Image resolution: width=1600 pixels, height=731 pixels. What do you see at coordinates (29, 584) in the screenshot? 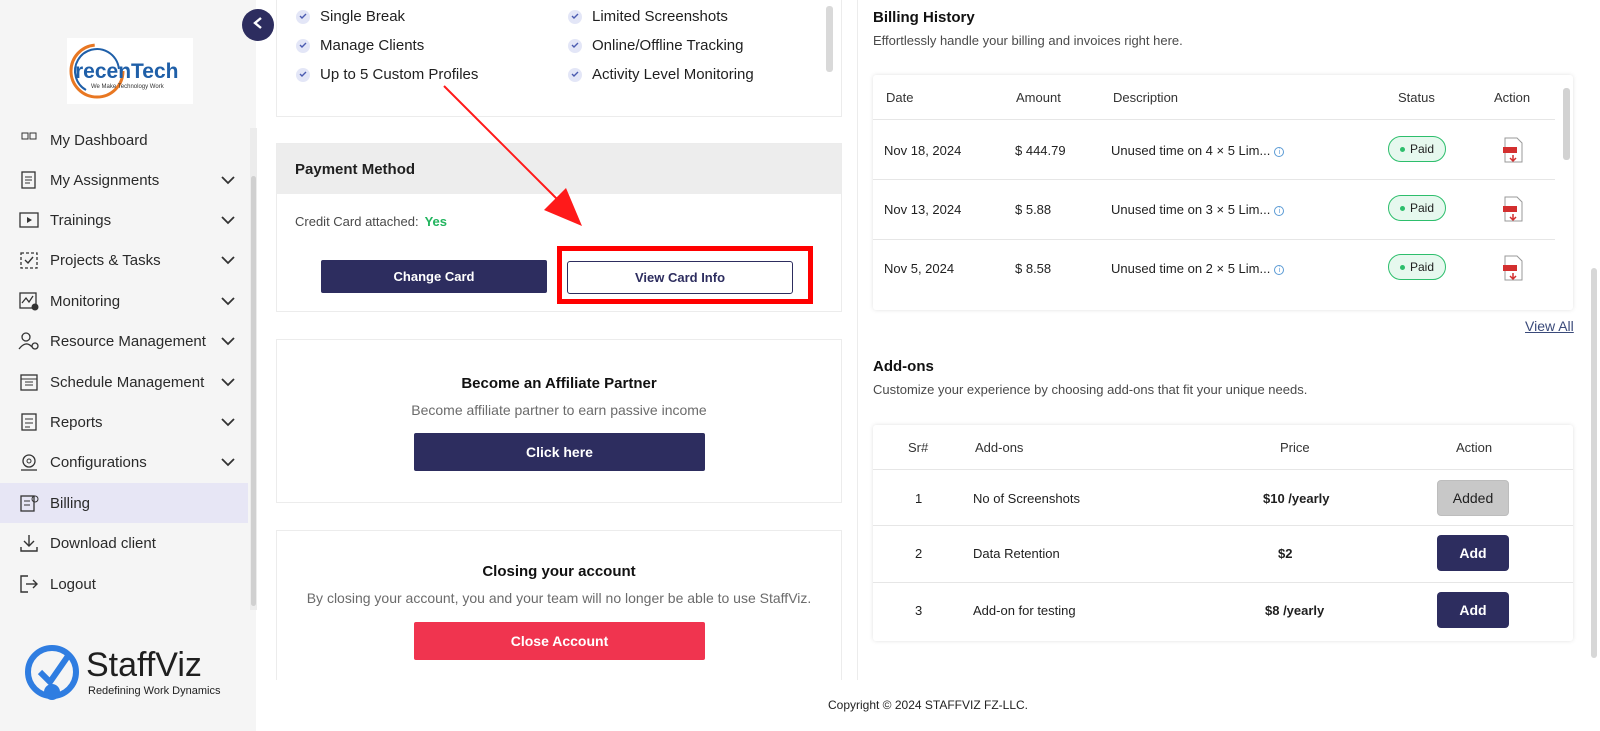
I see `logout-icon` at bounding box center [29, 584].